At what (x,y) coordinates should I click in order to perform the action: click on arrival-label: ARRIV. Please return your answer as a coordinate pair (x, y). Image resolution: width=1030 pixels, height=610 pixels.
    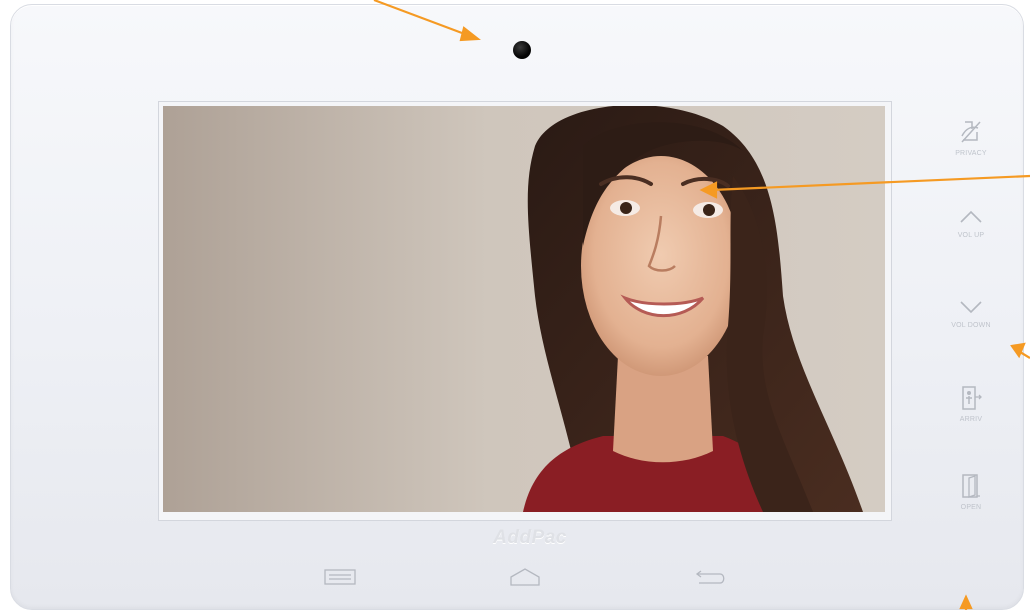
    Looking at the image, I should click on (971, 419).